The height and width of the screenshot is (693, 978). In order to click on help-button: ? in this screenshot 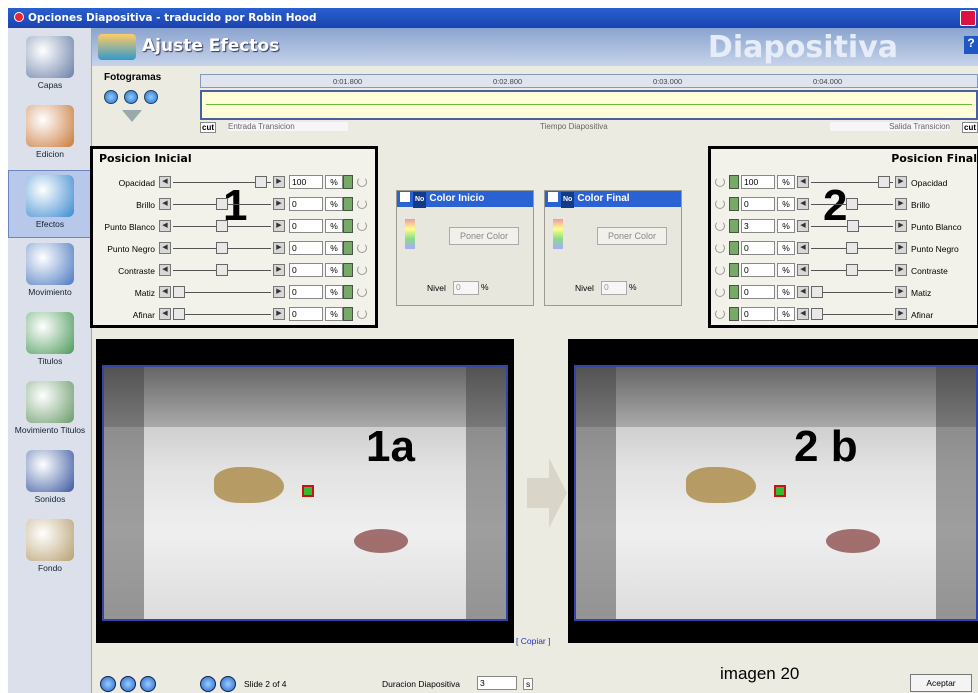, I will do `click(971, 45)`.